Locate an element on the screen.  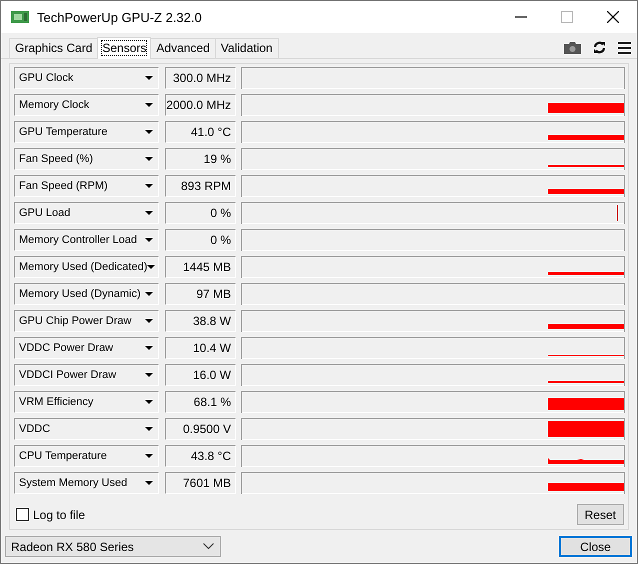
reset-button: Reset is located at coordinates (600, 514).